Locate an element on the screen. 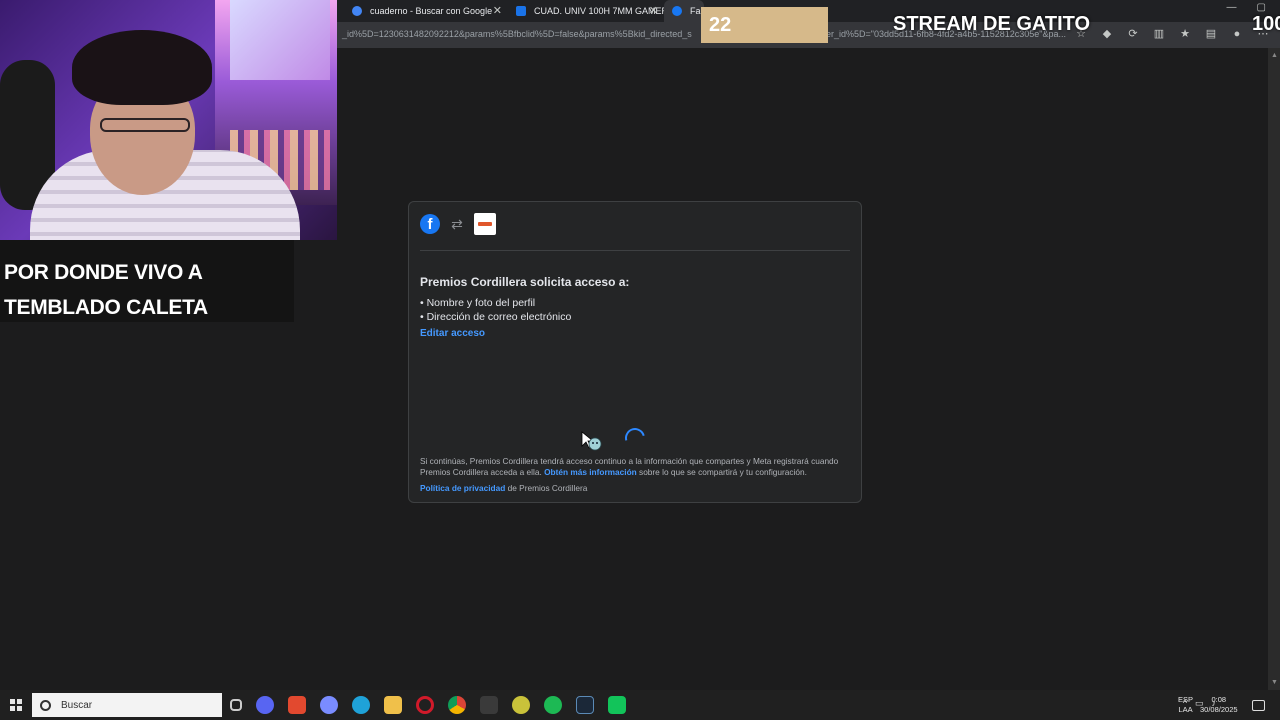 Image resolution: width=1280 pixels, height=720 pixels. app-icon-yellow is located at coordinates (521, 705).